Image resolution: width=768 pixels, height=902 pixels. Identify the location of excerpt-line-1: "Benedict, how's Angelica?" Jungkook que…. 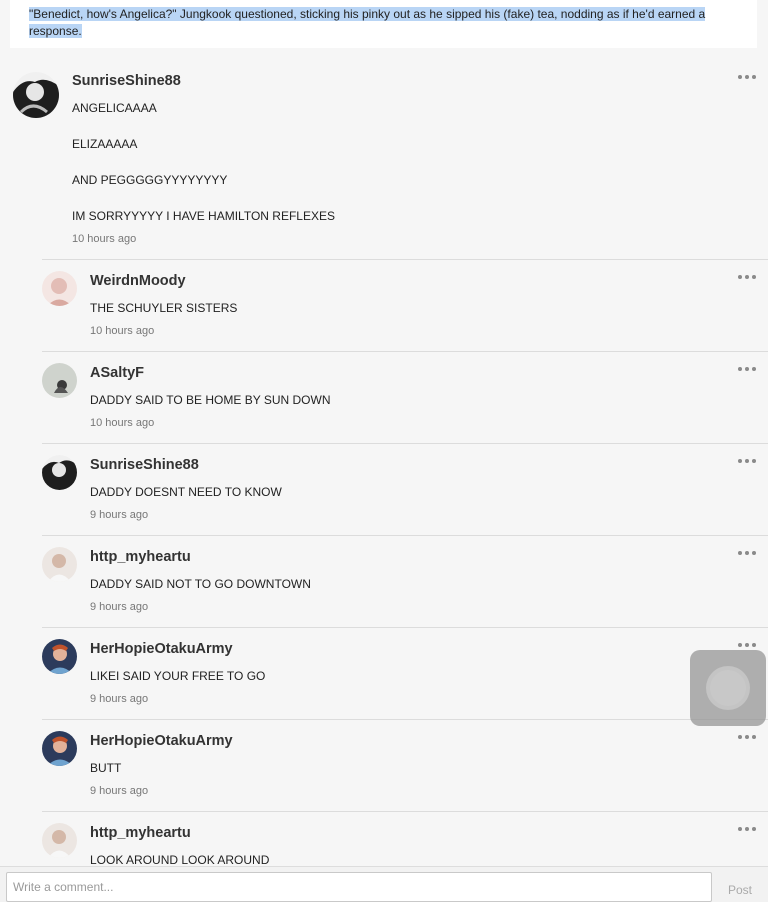
(367, 14).